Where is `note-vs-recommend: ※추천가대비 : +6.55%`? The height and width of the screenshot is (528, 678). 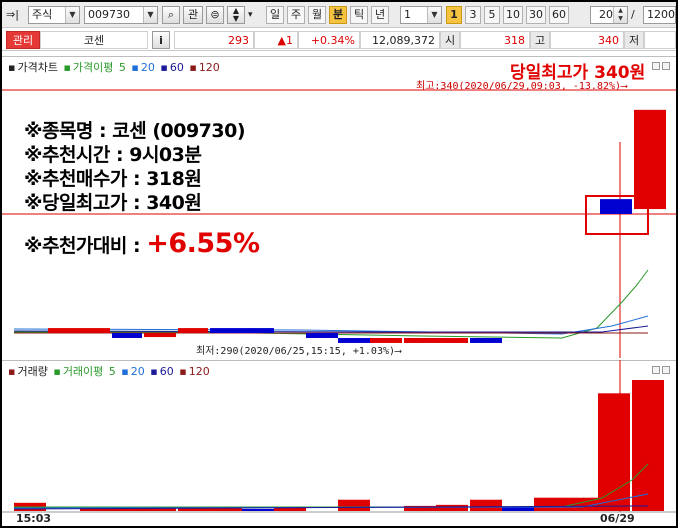 note-vs-recommend: ※추천가대비 : +6.55% is located at coordinates (142, 243).